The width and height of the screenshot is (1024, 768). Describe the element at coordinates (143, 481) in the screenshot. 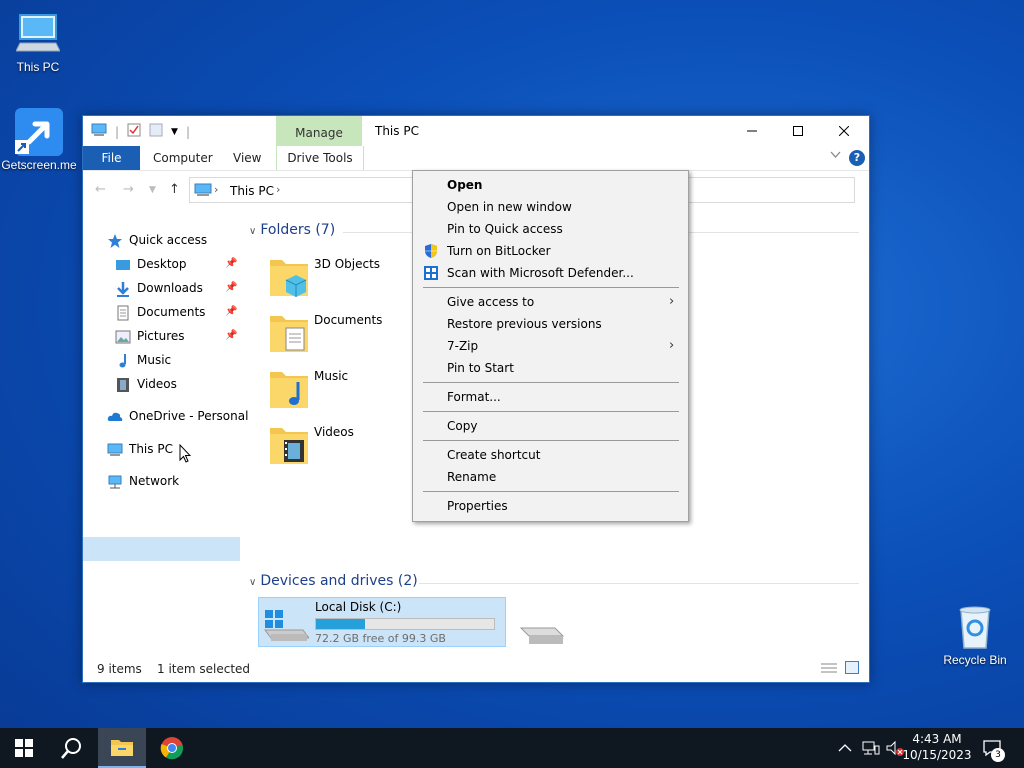

I see `nav-item-network: Network` at that location.